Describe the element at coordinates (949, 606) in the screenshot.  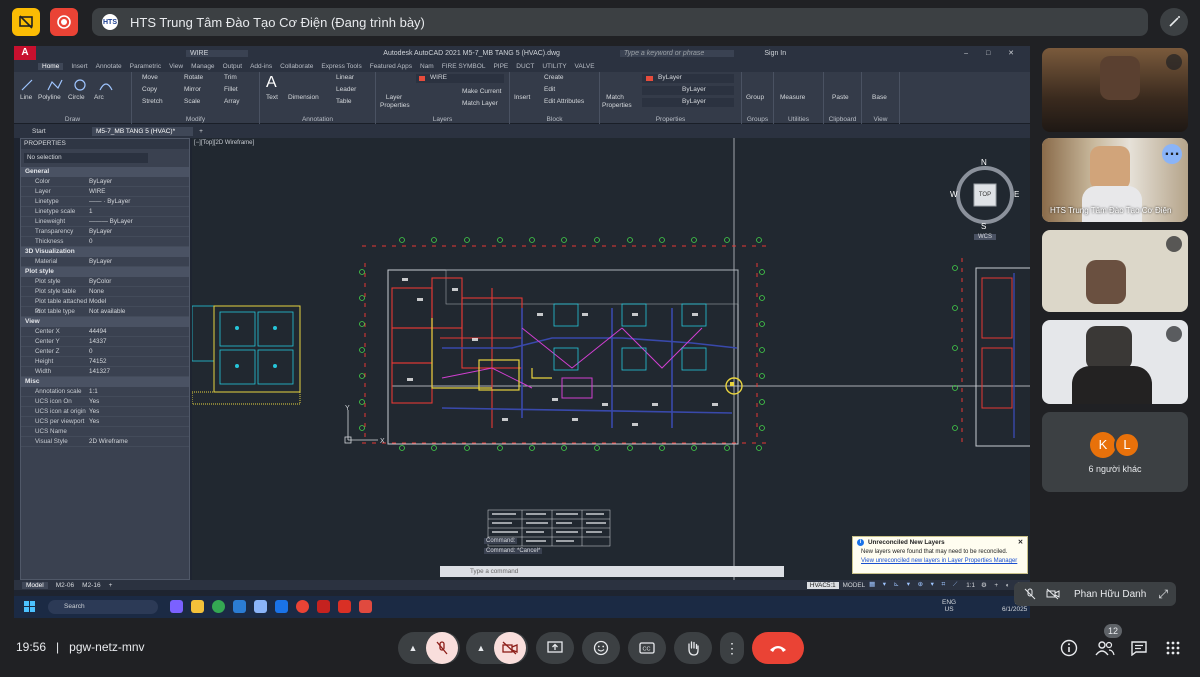
I see `taskbar-language: ENG US` at that location.